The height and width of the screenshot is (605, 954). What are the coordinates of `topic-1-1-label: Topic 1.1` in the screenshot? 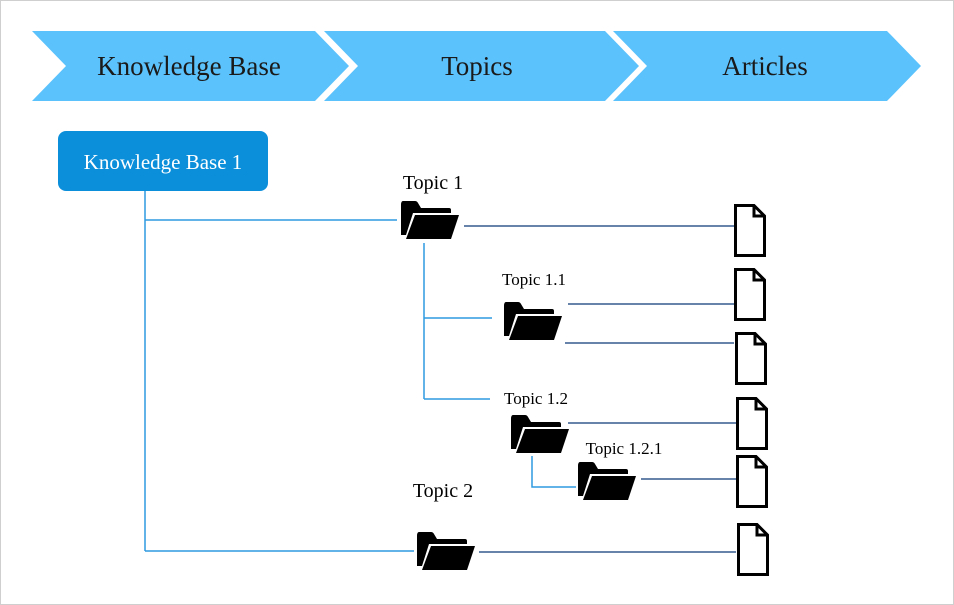 It's located at (534, 279).